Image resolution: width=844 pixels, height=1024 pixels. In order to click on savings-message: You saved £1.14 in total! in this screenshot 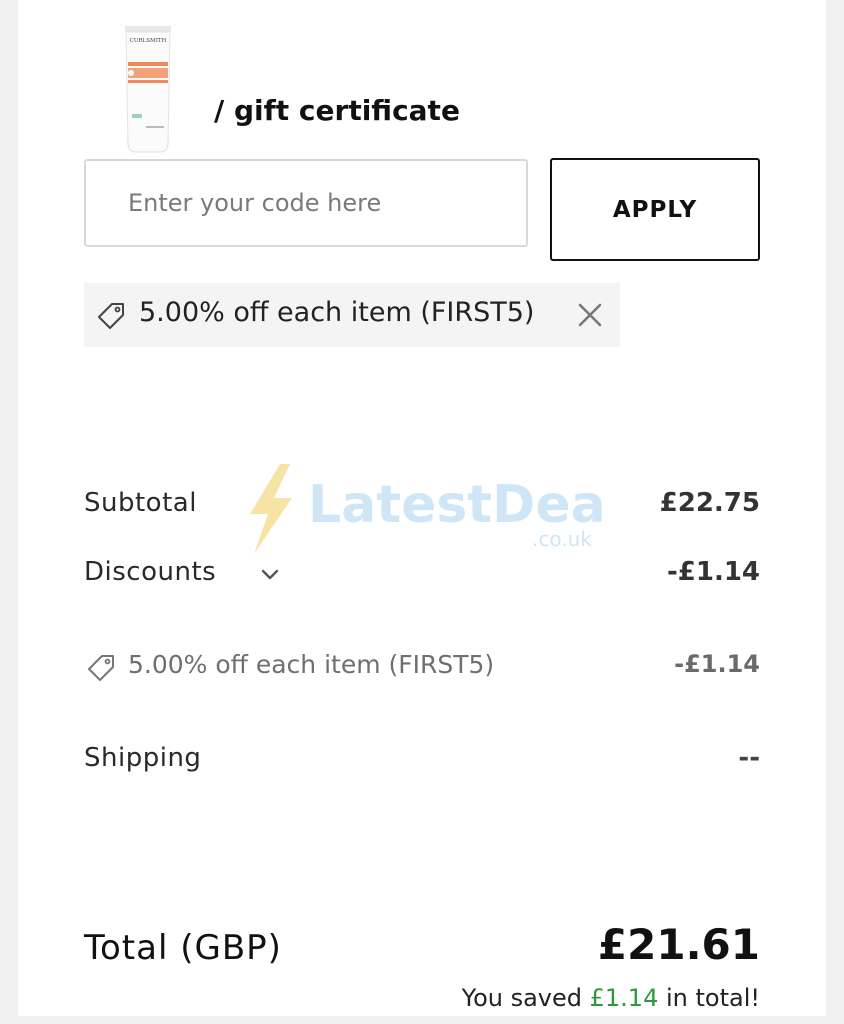, I will do `click(611, 998)`.